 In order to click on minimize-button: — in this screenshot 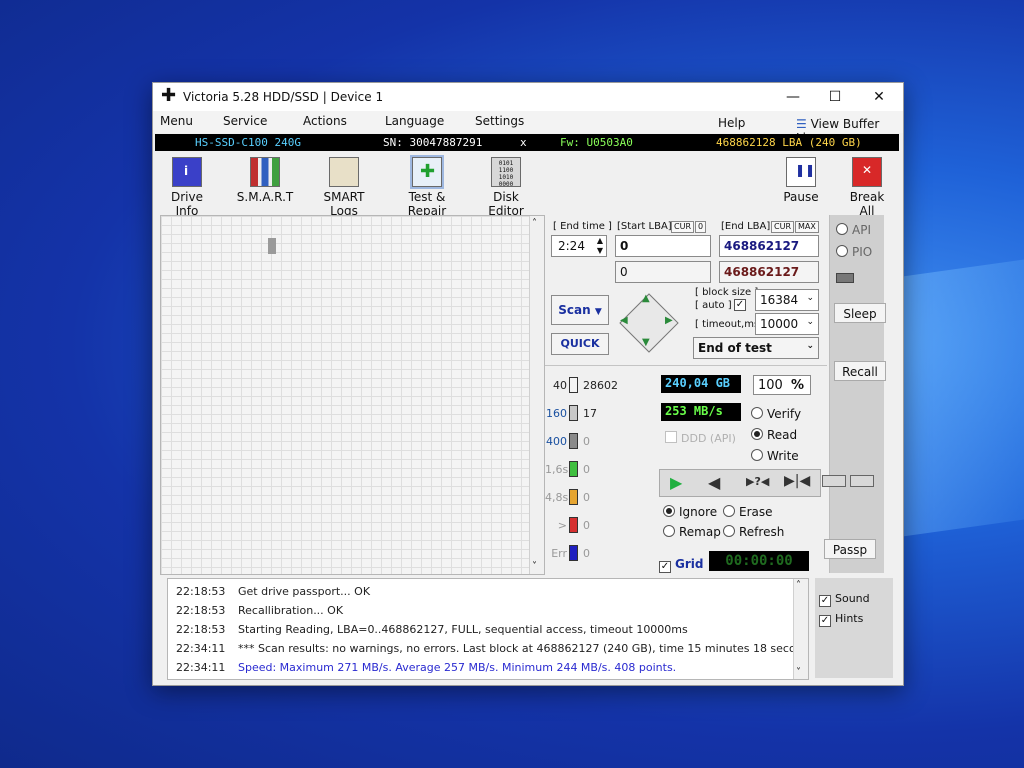, I will do `click(793, 97)`.